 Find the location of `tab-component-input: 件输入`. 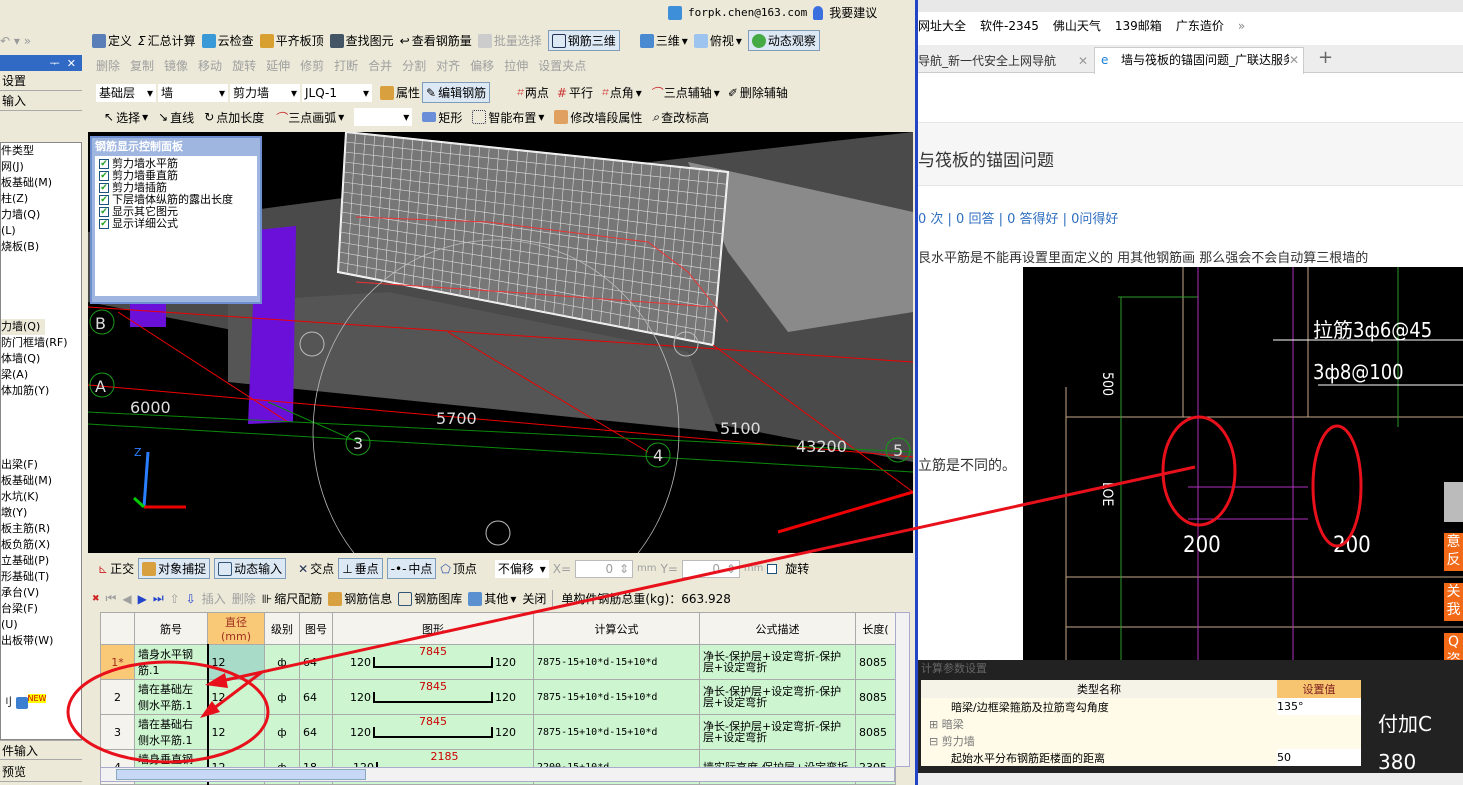

tab-component-input: 件输入 is located at coordinates (41, 750).